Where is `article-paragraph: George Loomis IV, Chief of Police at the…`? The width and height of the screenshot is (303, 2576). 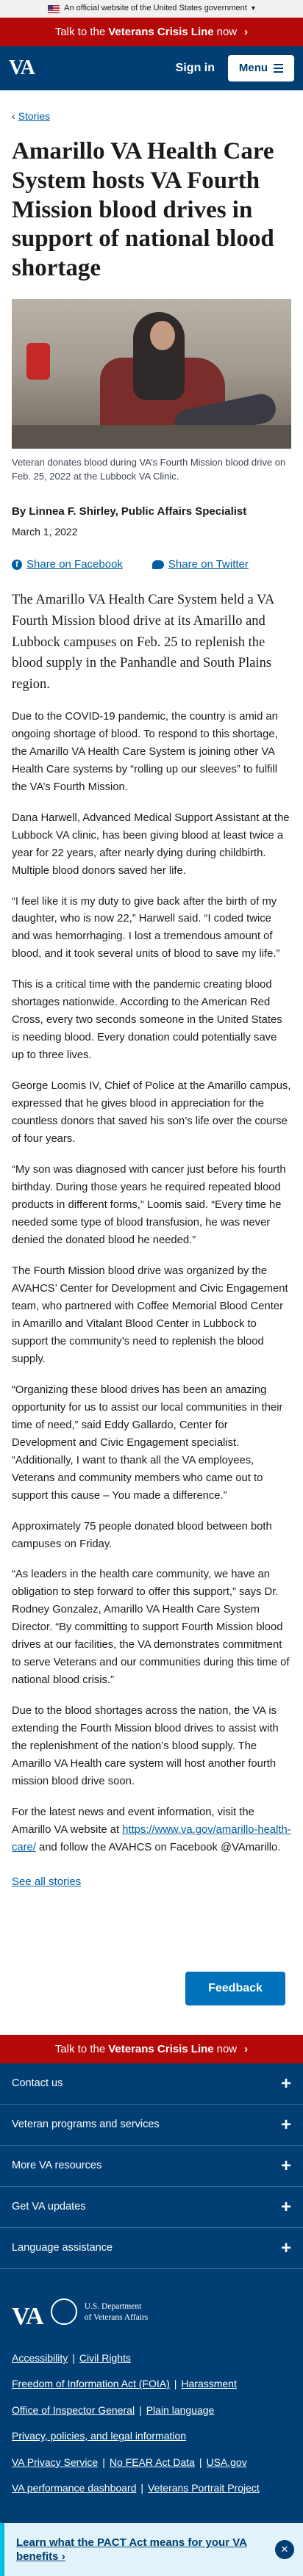
article-paragraph: George Loomis IV, Chief of Police at the… is located at coordinates (151, 1113).